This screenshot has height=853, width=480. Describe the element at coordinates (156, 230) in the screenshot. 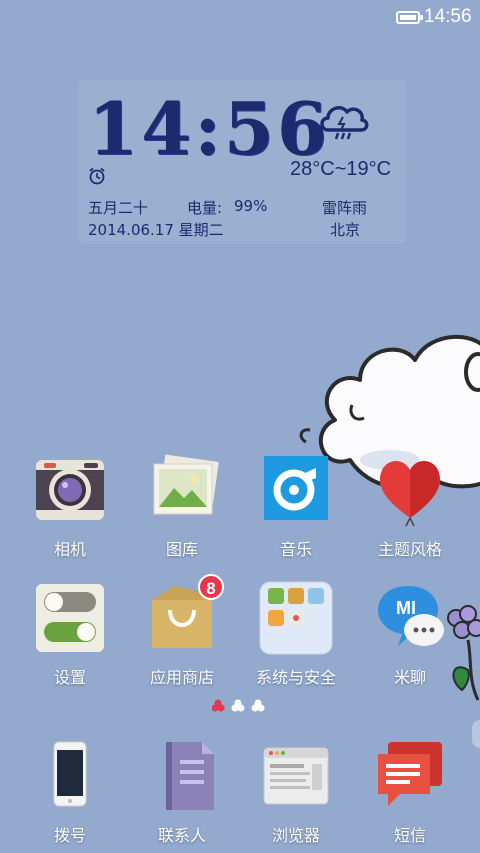

I see `widget-date: 2014.06.17 星期二` at that location.